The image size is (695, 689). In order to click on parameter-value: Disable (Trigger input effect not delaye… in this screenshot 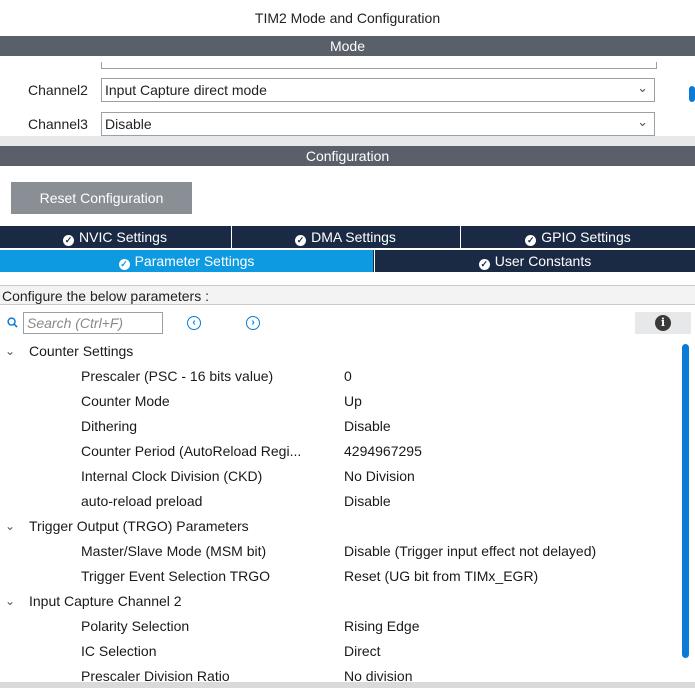, I will do `click(470, 551)`.